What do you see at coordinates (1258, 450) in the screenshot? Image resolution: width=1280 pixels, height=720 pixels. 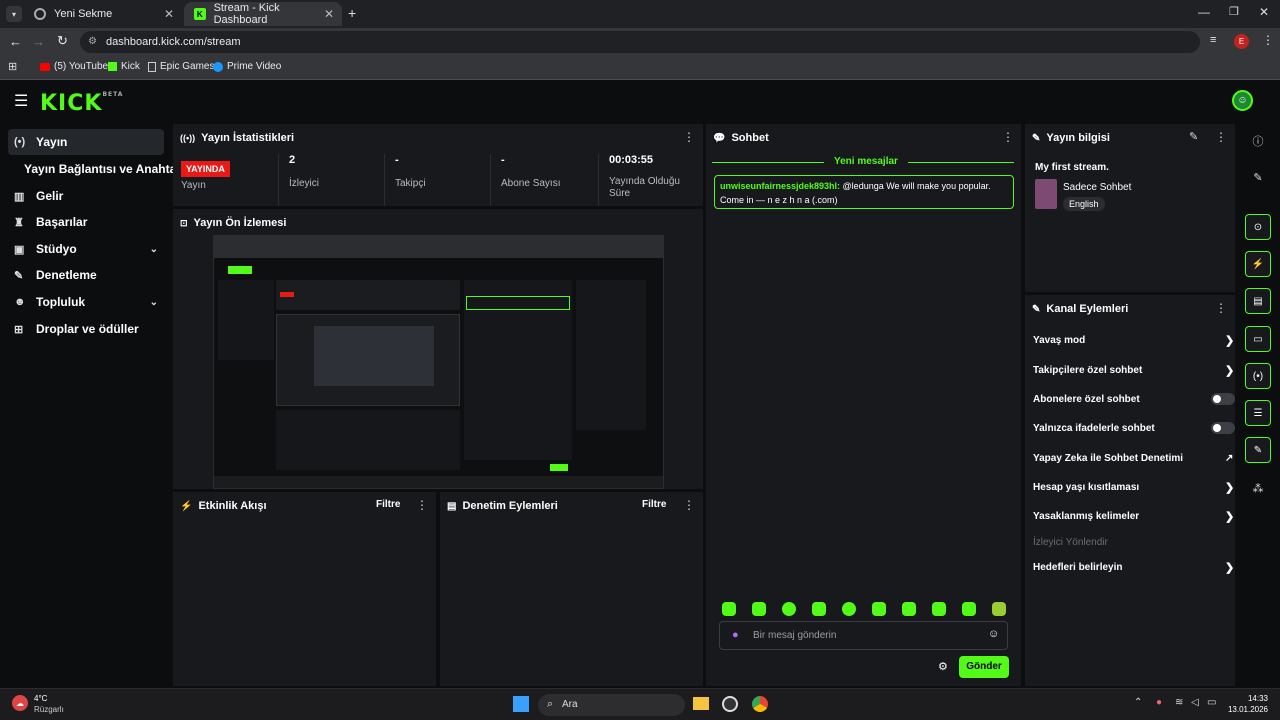 I see `wrench-icon: ✎` at bounding box center [1258, 450].